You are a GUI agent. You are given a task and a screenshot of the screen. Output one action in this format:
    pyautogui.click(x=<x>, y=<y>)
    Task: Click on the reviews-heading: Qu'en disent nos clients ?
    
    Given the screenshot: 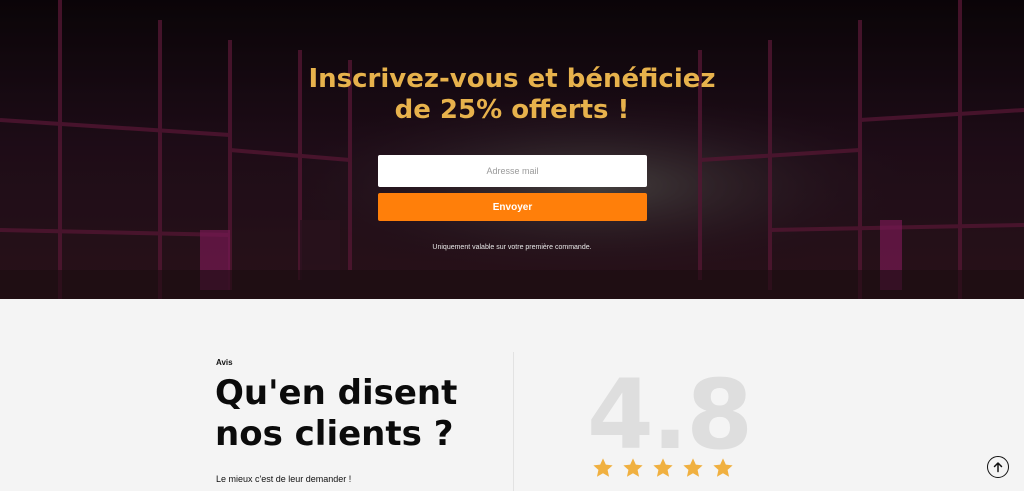 What is the action you would take?
    pyautogui.click(x=360, y=414)
    